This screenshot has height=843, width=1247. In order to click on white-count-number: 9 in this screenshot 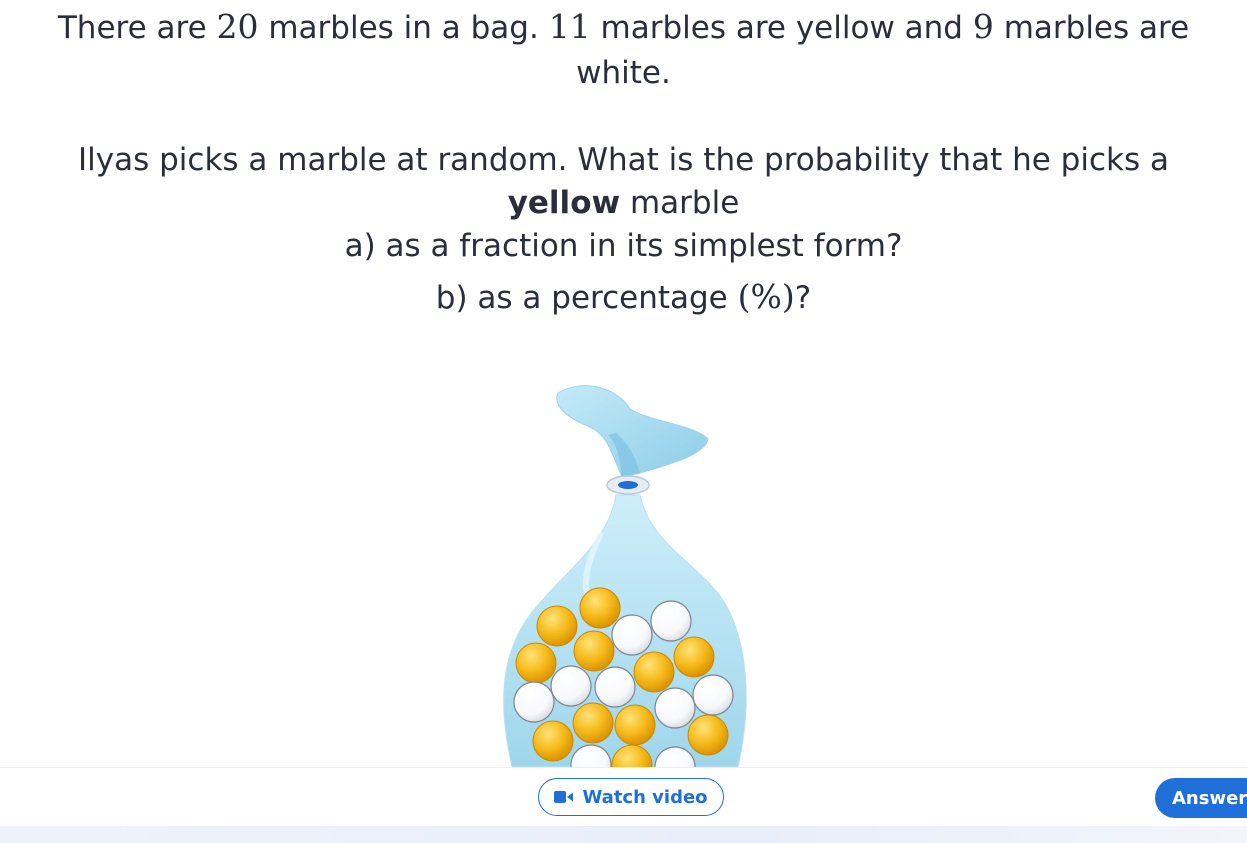, I will do `click(983, 26)`.